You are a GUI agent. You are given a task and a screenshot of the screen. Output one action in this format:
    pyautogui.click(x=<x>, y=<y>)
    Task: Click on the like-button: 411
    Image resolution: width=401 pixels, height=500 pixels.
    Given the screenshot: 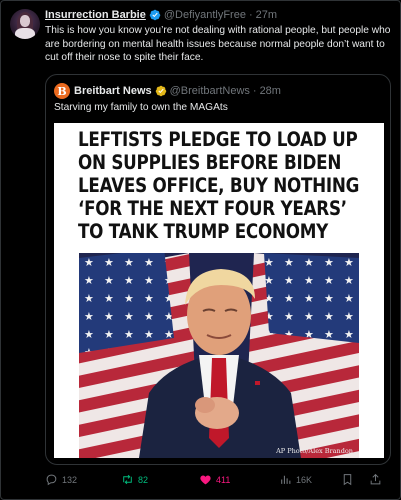 What is the action you would take?
    pyautogui.click(x=214, y=479)
    